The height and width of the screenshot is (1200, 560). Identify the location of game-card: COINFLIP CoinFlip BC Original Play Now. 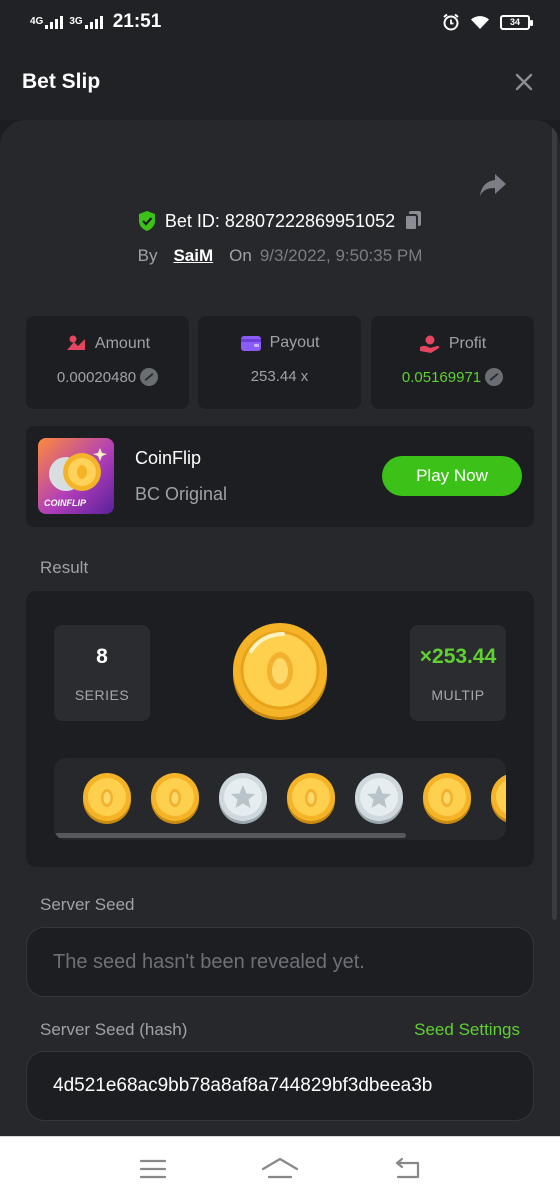
(280, 476).